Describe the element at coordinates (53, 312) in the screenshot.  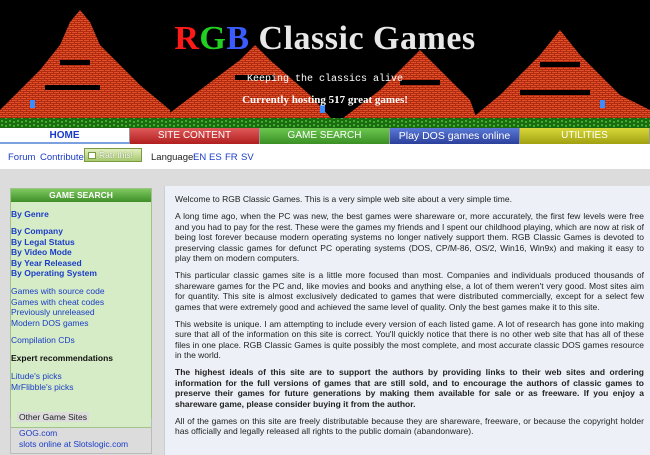
I see `sidebar-unreleased: Previously unreleased` at that location.